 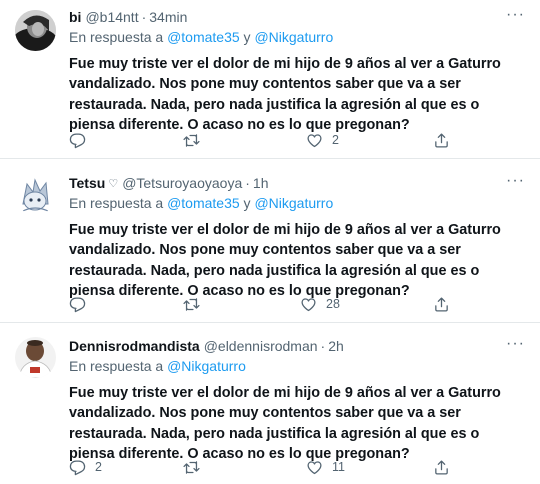 What do you see at coordinates (320, 304) in the screenshot?
I see `like-button: 28` at bounding box center [320, 304].